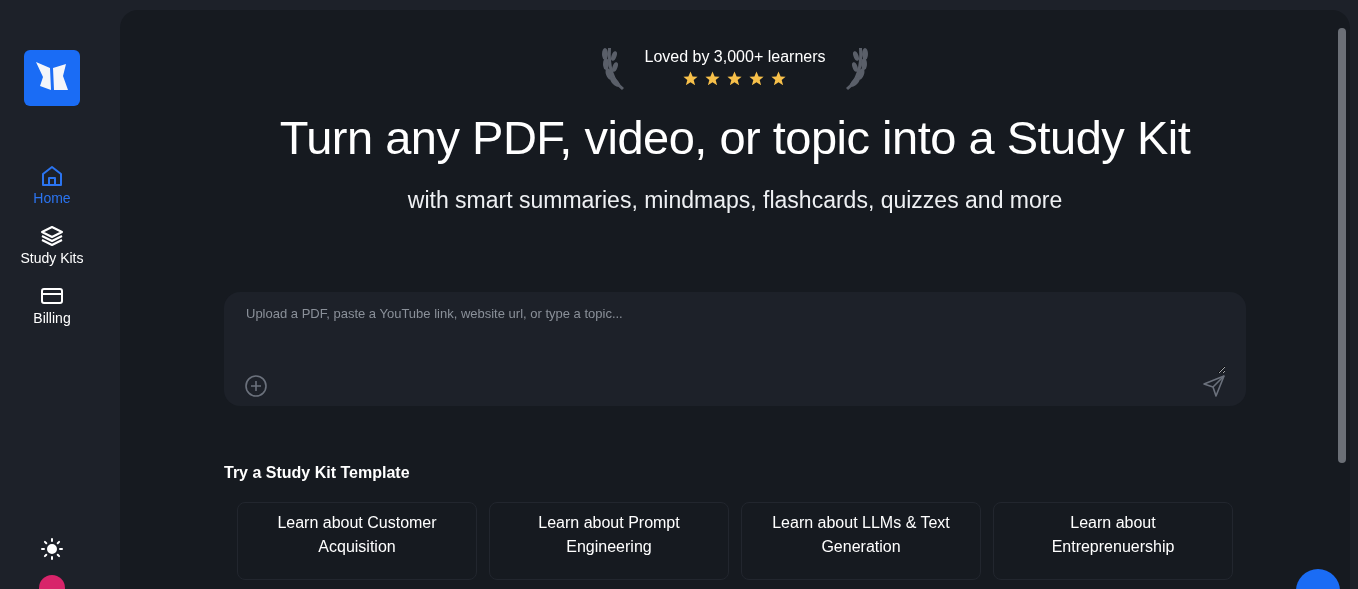  Describe the element at coordinates (735, 200) in the screenshot. I see `hero-subtitle: with smart summaries, mindmaps, flashcards, quizzes and more` at that location.